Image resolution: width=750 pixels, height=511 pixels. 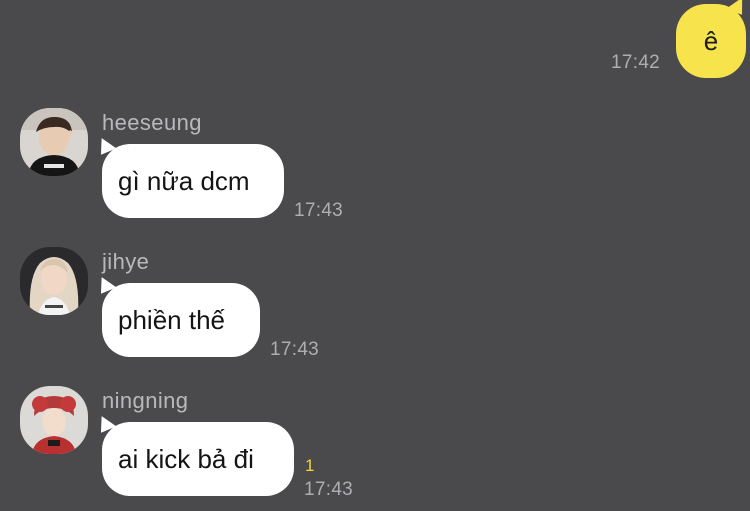 I want to click on message-text: gì nữa dcm, so click(x=184, y=180).